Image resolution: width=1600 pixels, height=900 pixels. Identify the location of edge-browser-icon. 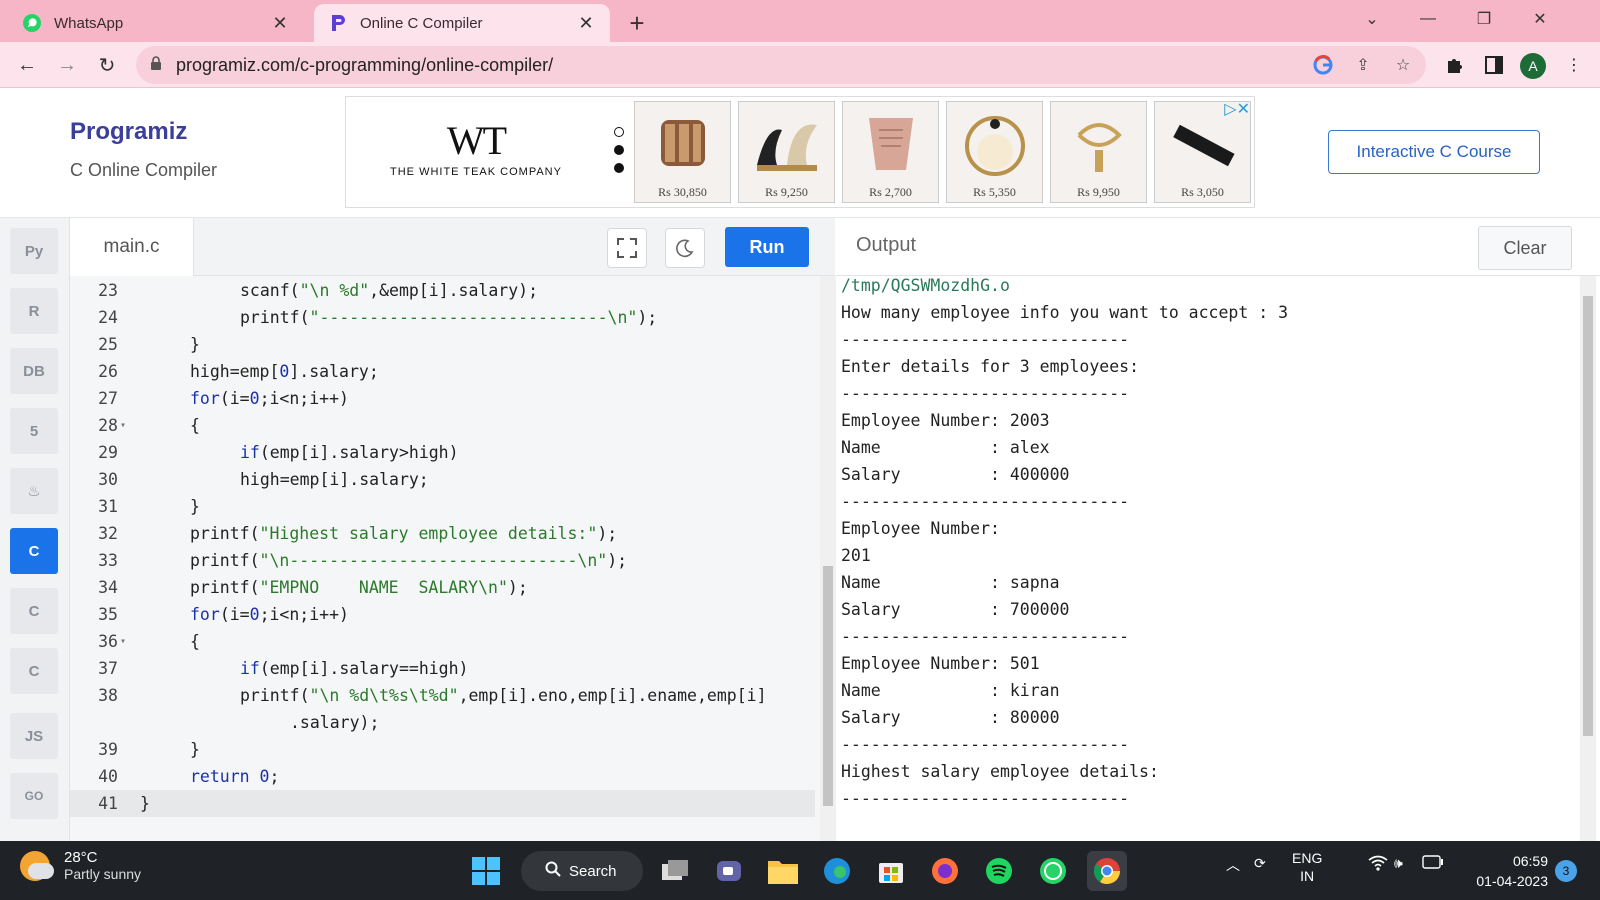
(837, 871).